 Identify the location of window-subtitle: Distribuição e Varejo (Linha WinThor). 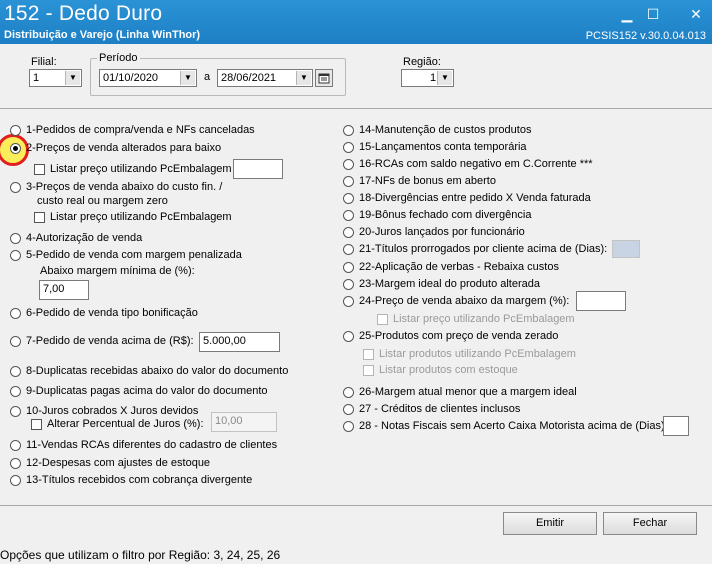
(102, 35).